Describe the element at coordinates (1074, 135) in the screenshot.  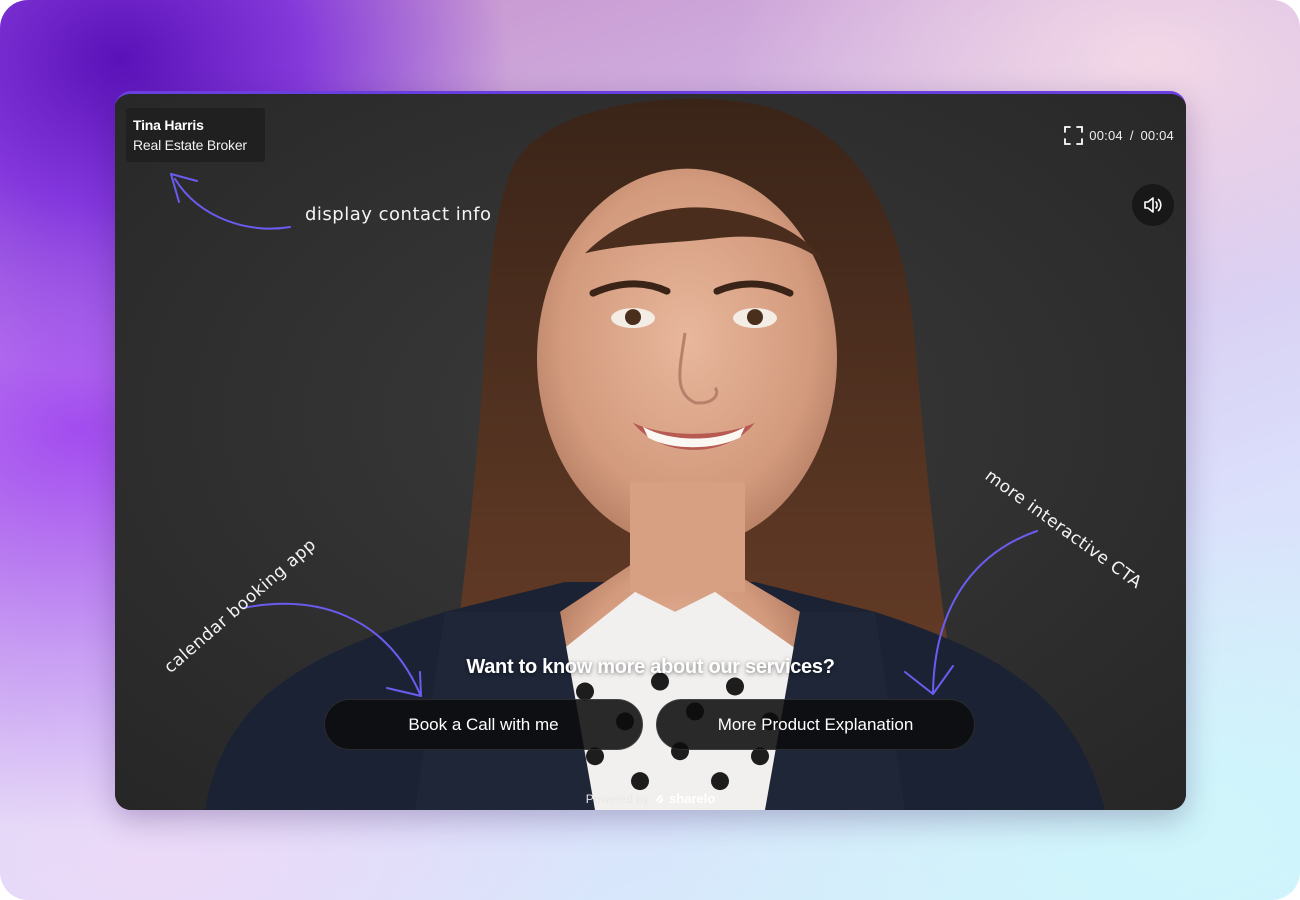
I see `fullscreen-icon` at that location.